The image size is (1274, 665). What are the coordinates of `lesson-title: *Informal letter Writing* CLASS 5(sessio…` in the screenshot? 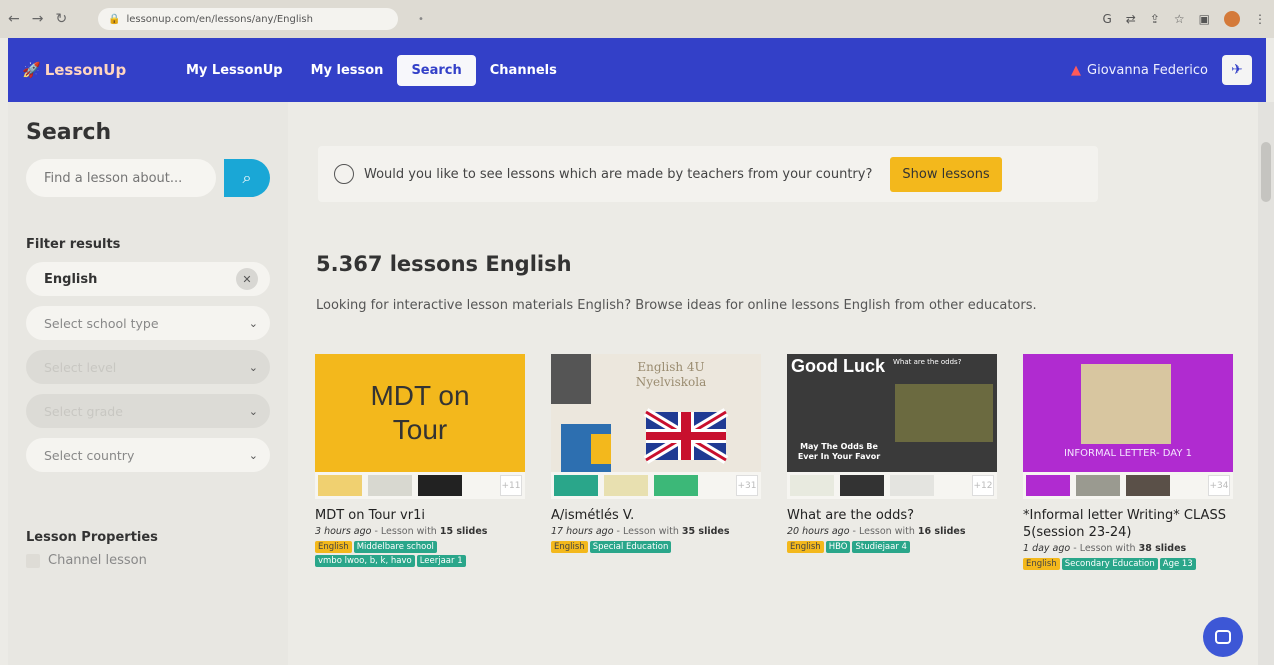 It's located at (1128, 524).